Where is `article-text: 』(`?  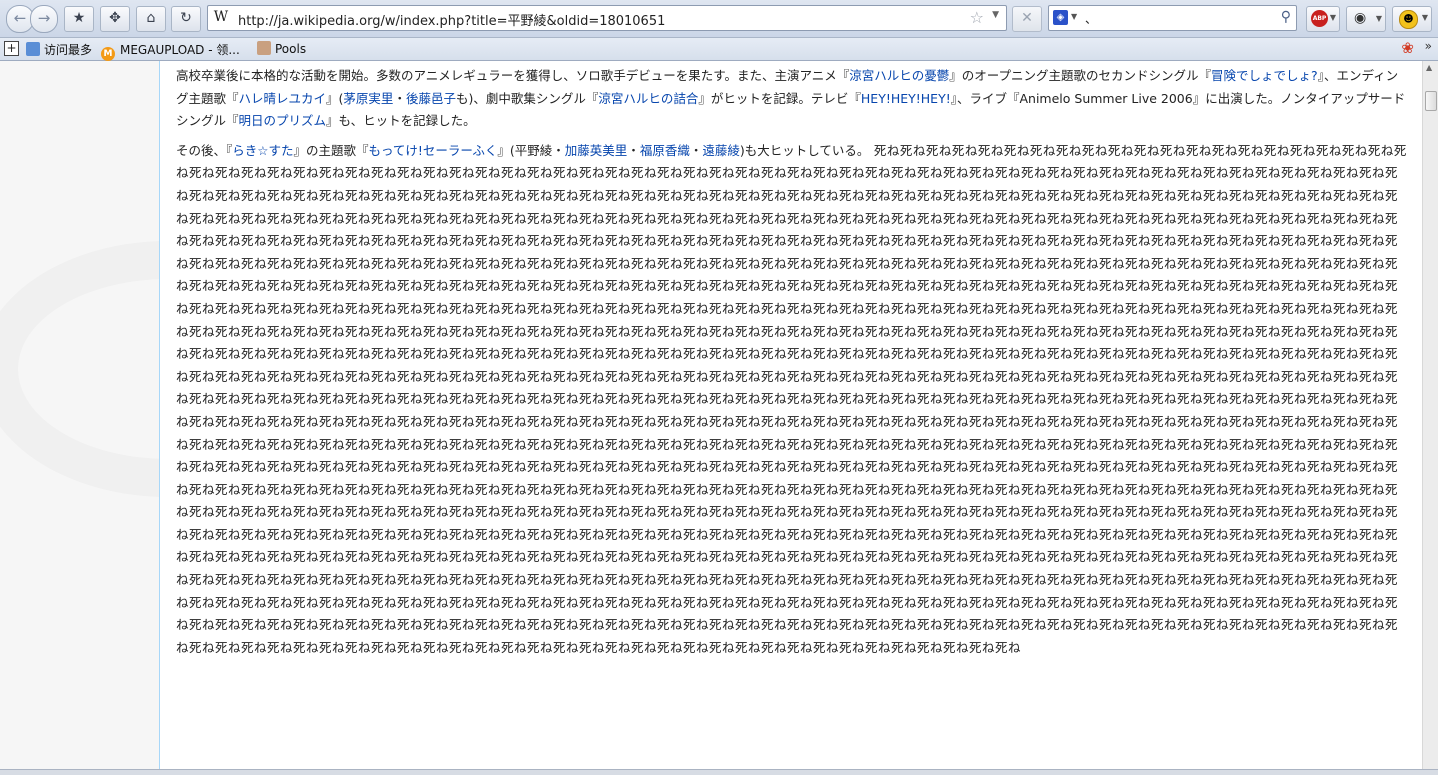 article-text: 』( is located at coordinates (335, 98).